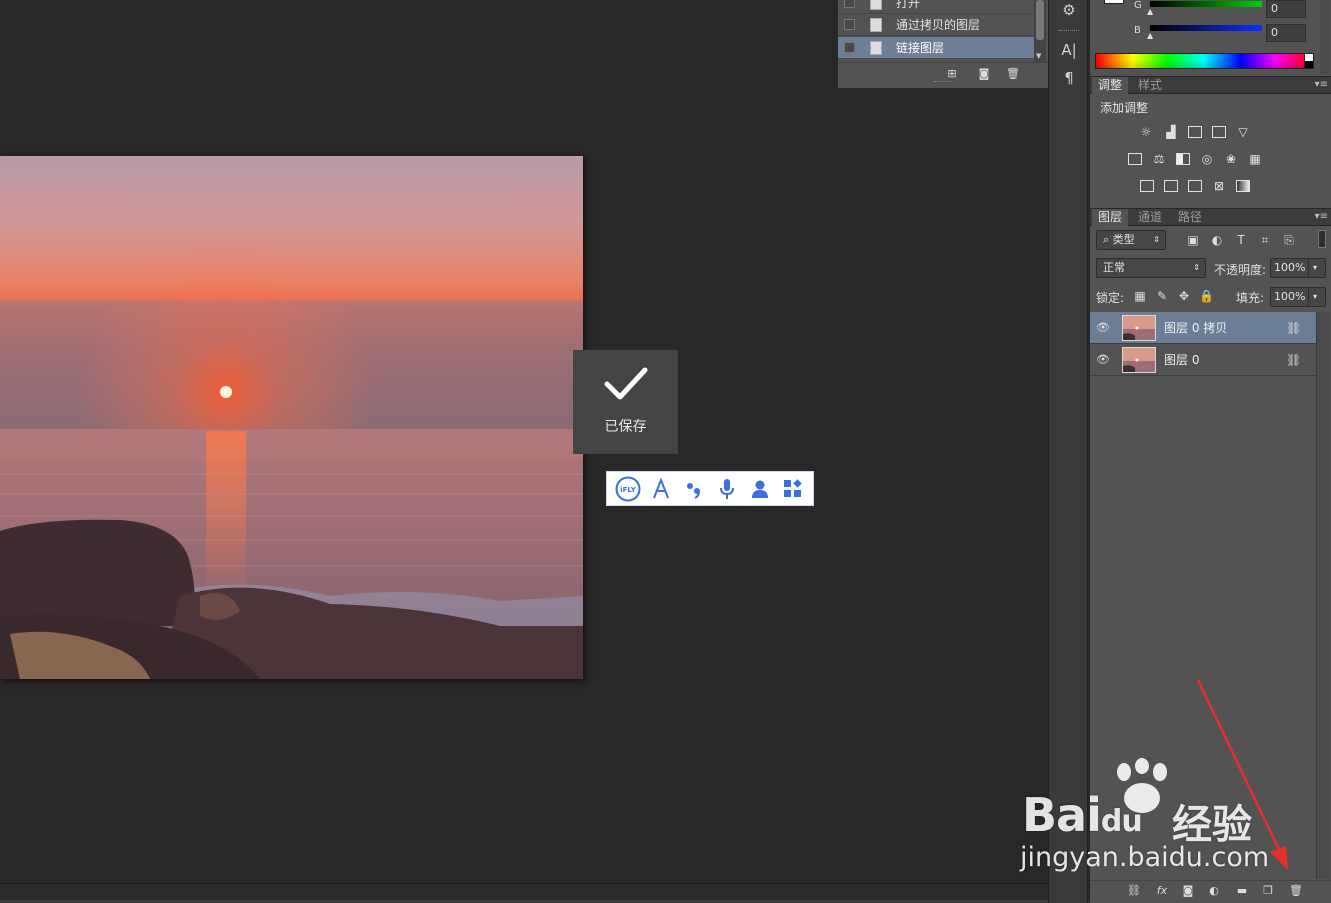  What do you see at coordinates (1225, 359) in the screenshot?
I see `layer-name: 图层 0` at bounding box center [1225, 359].